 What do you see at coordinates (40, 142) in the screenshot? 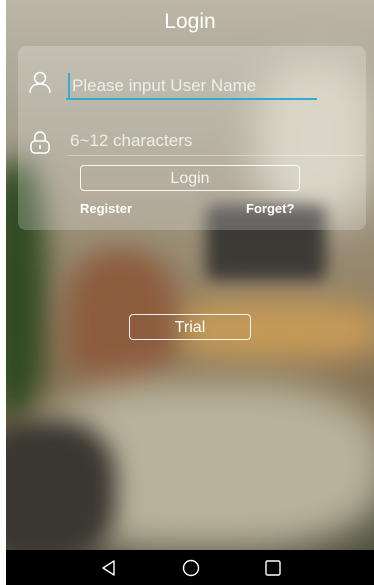
I see `lock-icon` at bounding box center [40, 142].